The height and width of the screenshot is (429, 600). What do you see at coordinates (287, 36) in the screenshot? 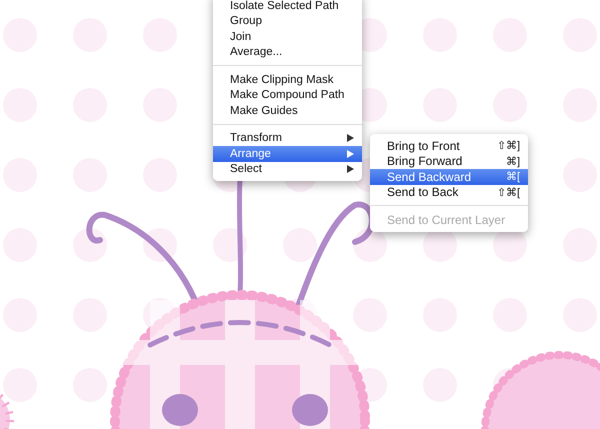
I see `menu-item: Join` at bounding box center [287, 36].